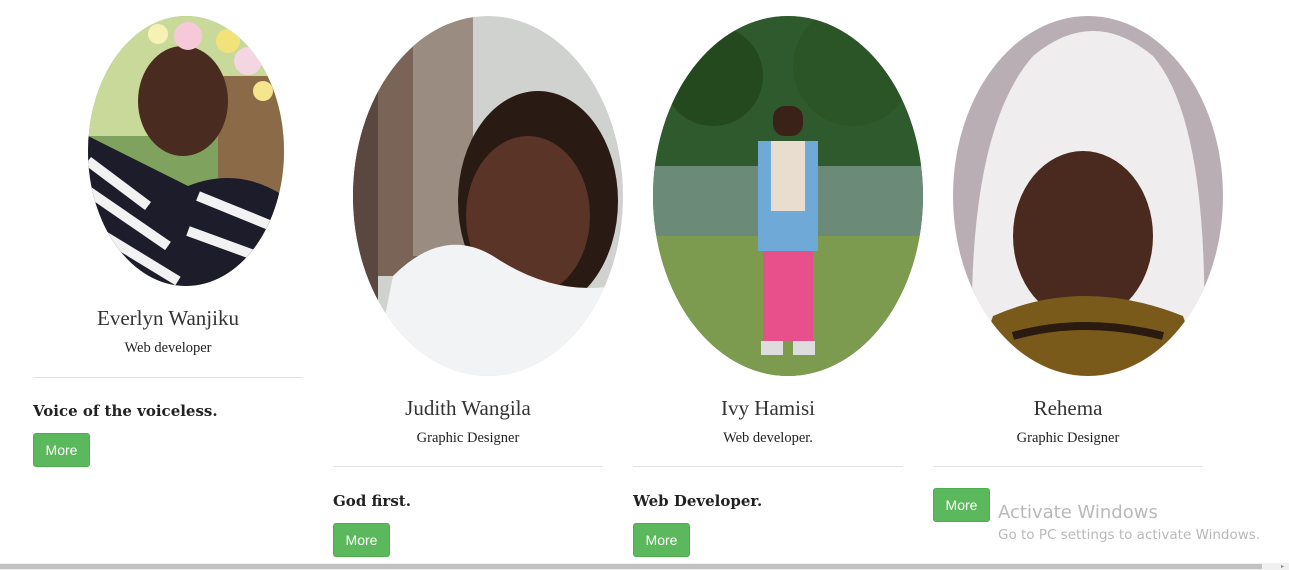 The width and height of the screenshot is (1289, 570). I want to click on scrollbar-thumb, so click(631, 566).